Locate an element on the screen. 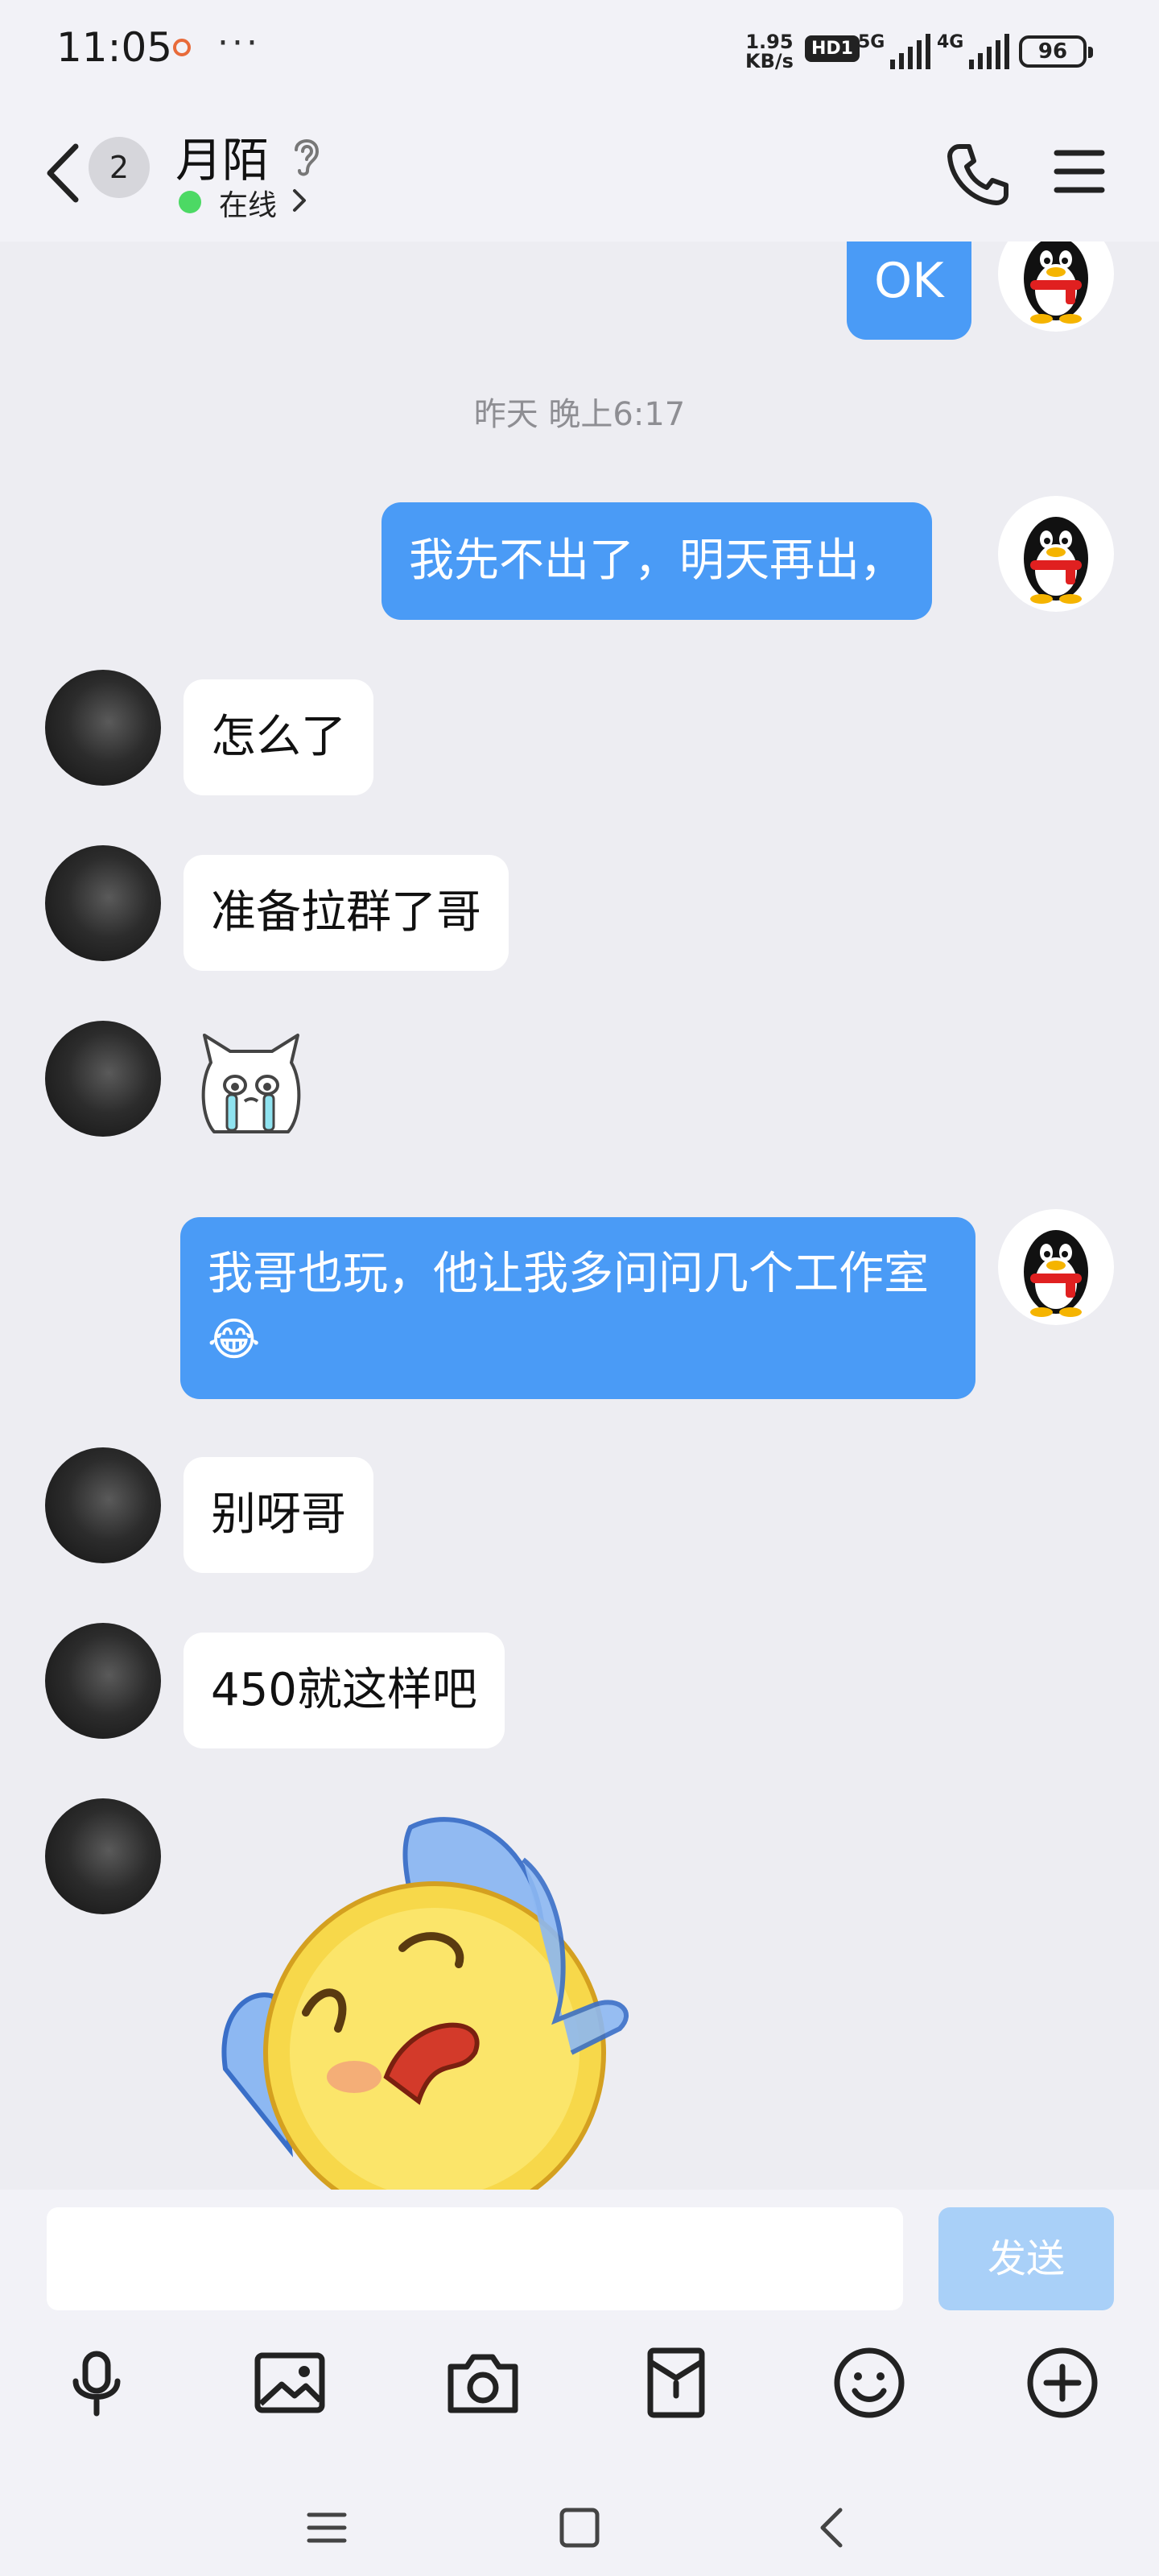 Image resolution: width=1159 pixels, height=2576 pixels. home-icon is located at coordinates (579, 2528).